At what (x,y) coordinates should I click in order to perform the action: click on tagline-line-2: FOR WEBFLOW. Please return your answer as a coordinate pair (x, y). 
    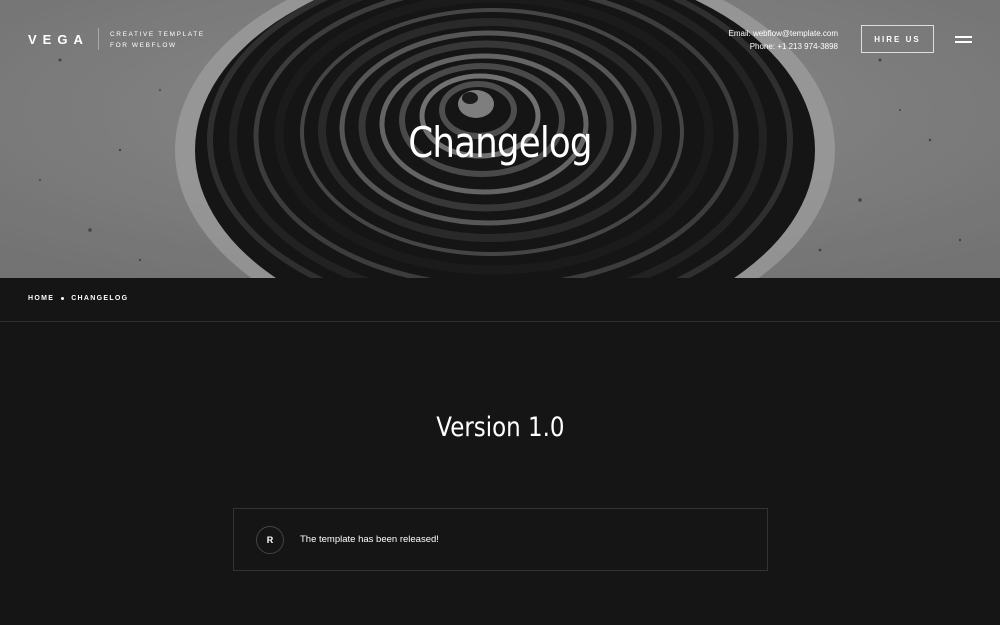
    Looking at the image, I should click on (143, 45).